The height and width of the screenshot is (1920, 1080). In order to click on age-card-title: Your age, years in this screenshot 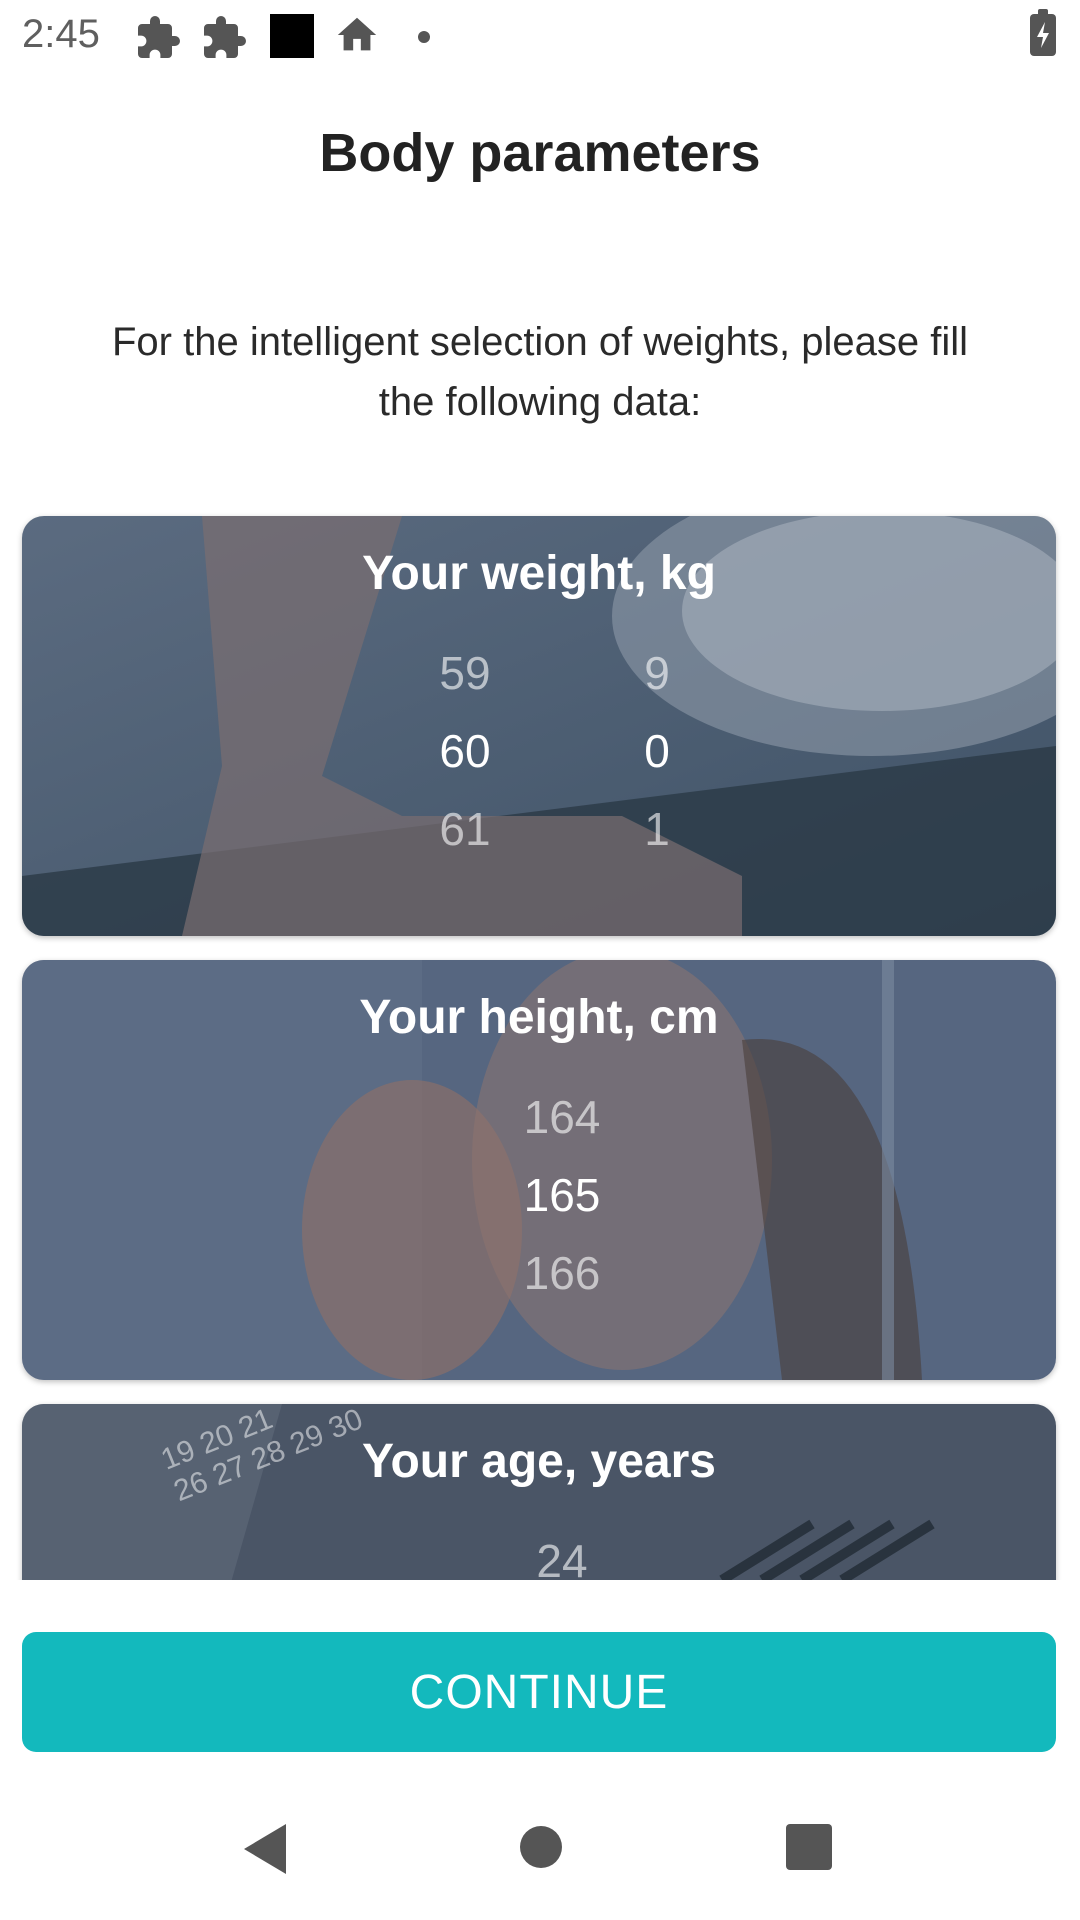, I will do `click(539, 1461)`.